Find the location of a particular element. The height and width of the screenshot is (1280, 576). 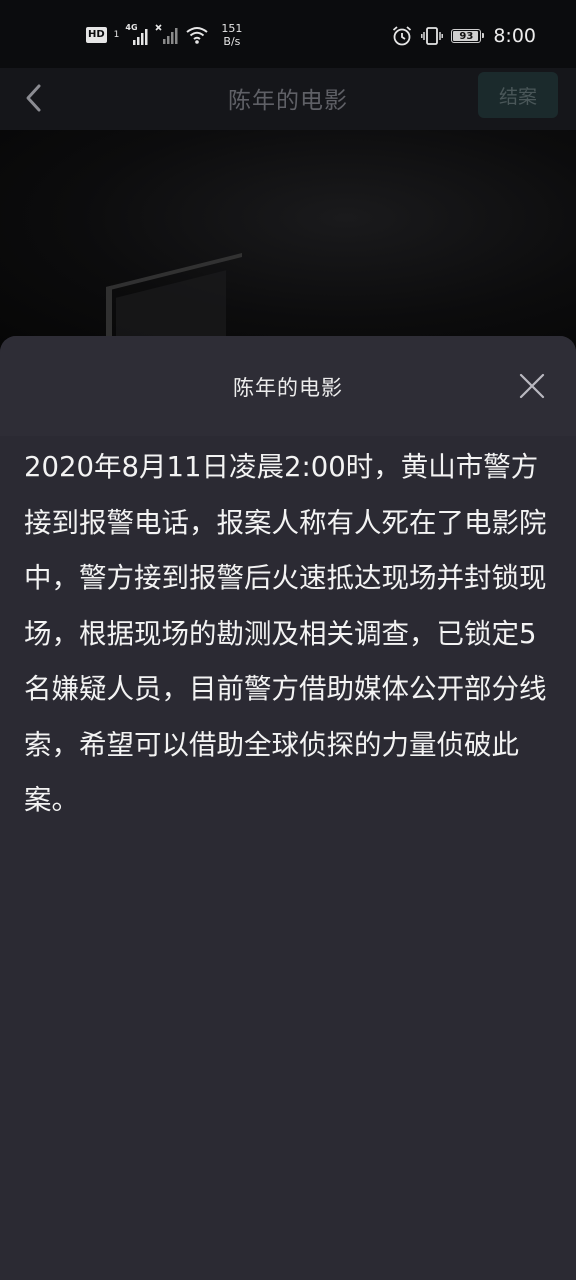

battery-level: 93 is located at coordinates (466, 36).